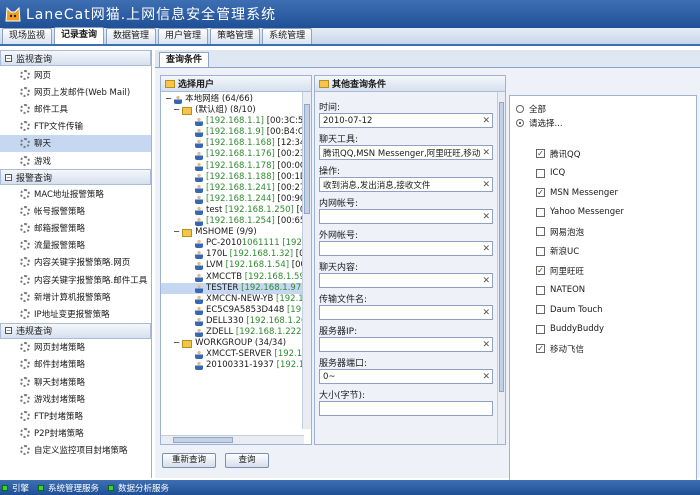 The height and width of the screenshot is (495, 700). I want to click on tree-user: EC5C9A5853D448 [19, so click(236, 310).